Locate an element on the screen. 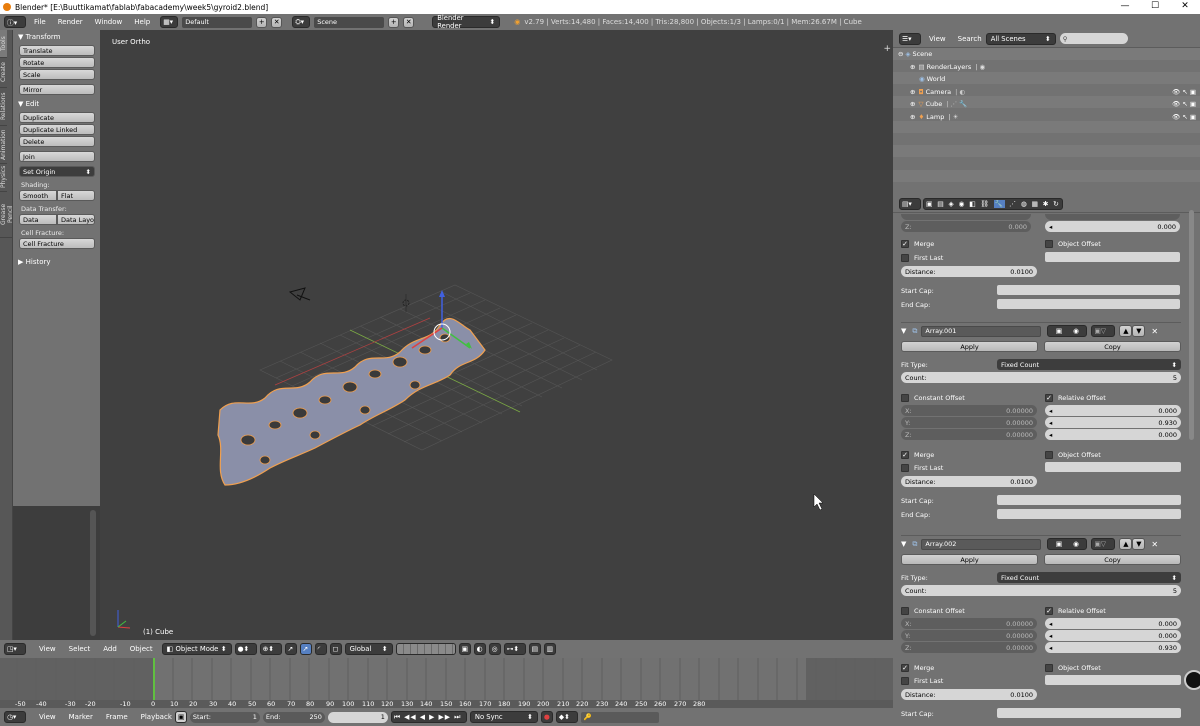 This screenshot has height=726, width=1200. outliner-search-menu: Search is located at coordinates (970, 39).